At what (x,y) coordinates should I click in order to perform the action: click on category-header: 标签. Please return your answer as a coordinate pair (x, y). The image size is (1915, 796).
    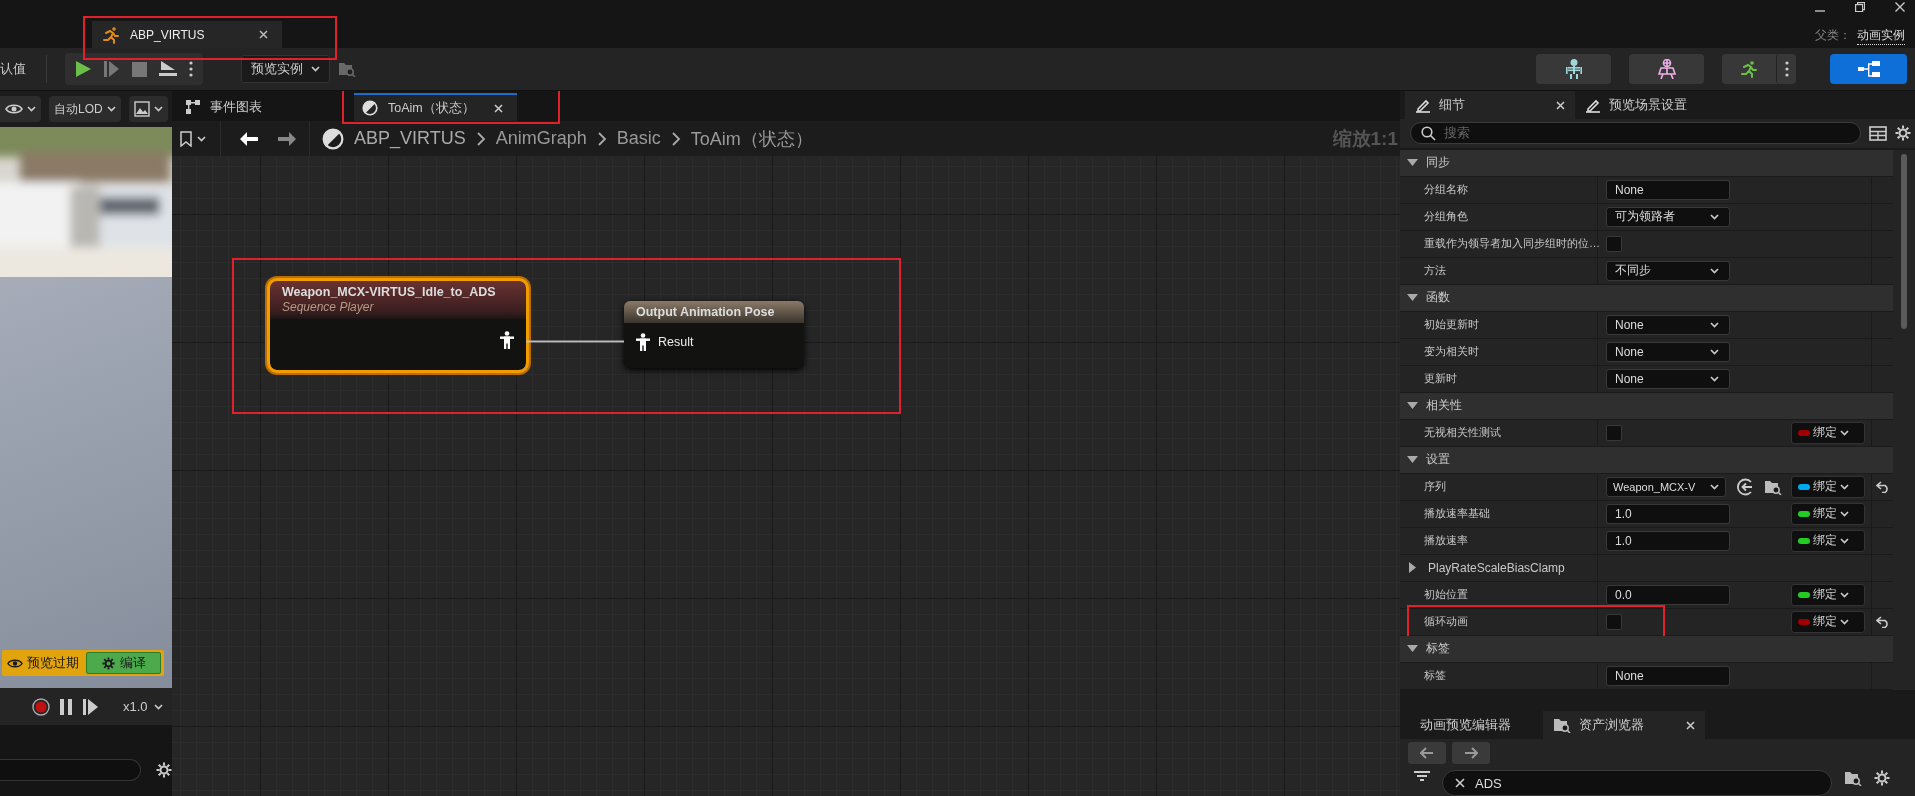
    Looking at the image, I should click on (1646, 649).